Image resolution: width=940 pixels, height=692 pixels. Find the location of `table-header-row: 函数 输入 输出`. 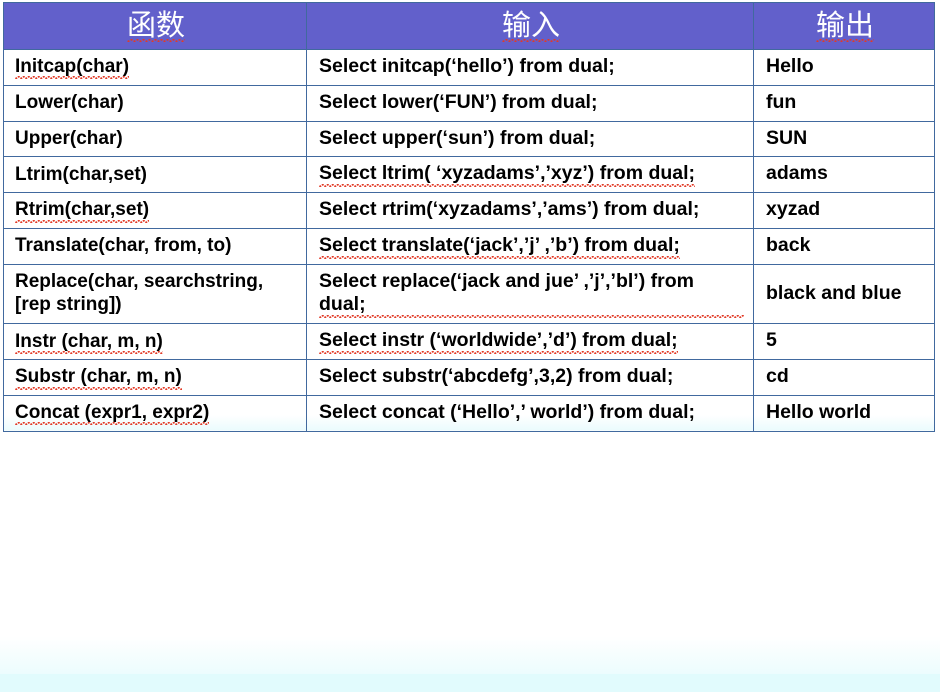

table-header-row: 函数 输入 输出 is located at coordinates (469, 26).